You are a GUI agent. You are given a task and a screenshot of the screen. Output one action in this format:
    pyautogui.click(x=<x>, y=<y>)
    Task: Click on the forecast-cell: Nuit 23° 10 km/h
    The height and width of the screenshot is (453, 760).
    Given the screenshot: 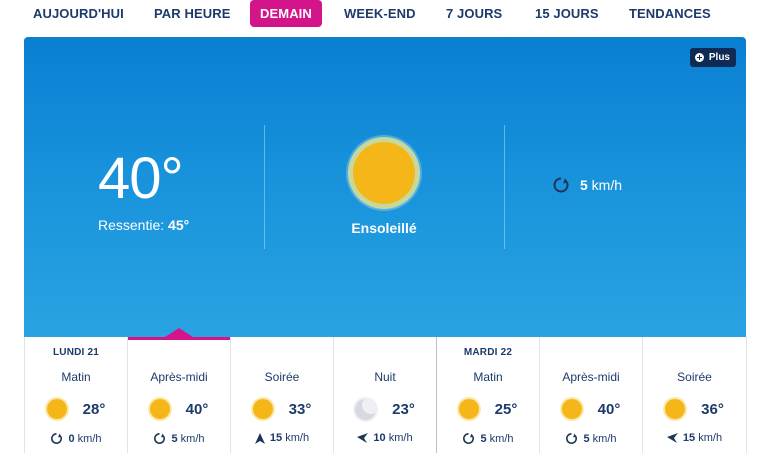 What is the action you would take?
    pyautogui.click(x=385, y=395)
    